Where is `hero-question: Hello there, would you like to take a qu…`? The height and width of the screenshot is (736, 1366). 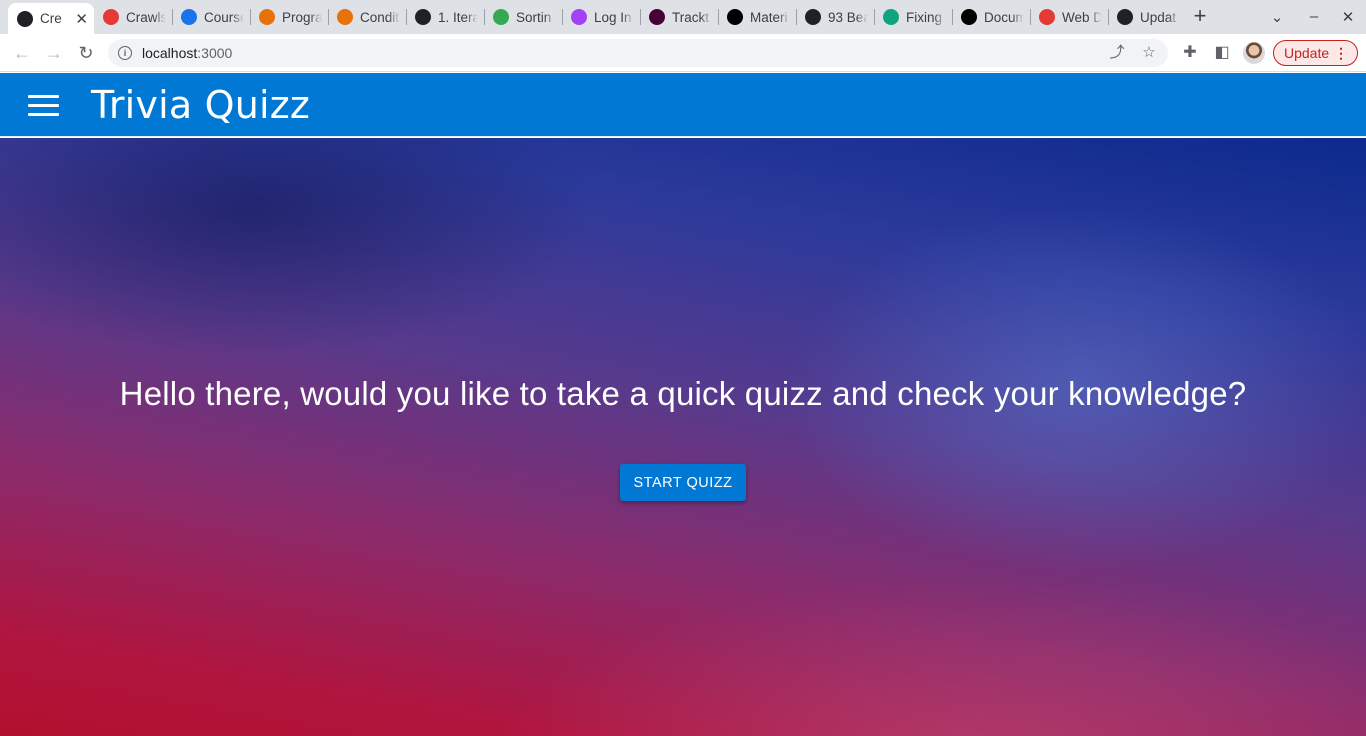 hero-question: Hello there, would you like to take a qu… is located at coordinates (683, 393).